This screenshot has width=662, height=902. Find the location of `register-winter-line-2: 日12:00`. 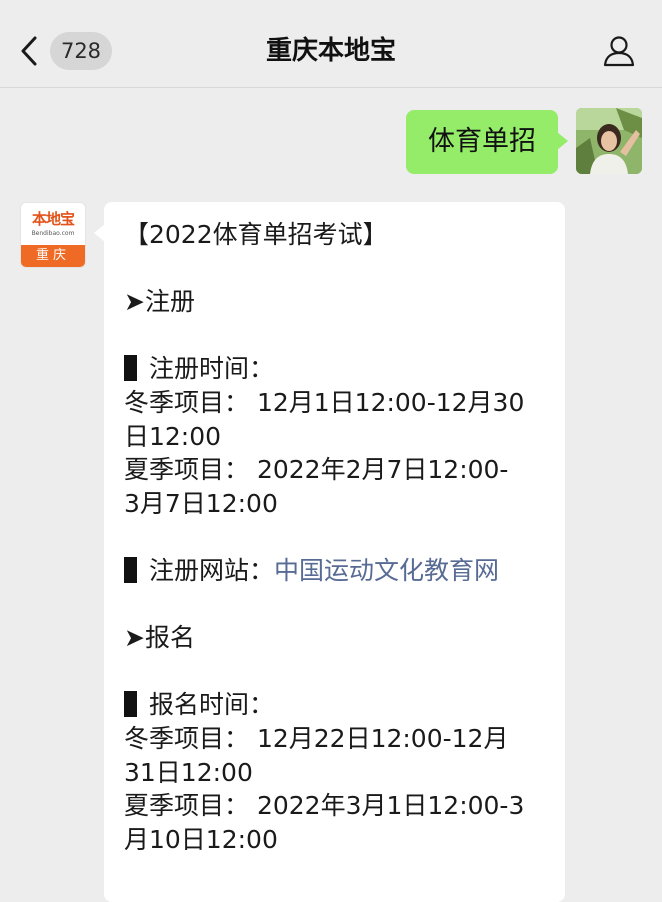

register-winter-line-2: 日12:00 is located at coordinates (173, 436).